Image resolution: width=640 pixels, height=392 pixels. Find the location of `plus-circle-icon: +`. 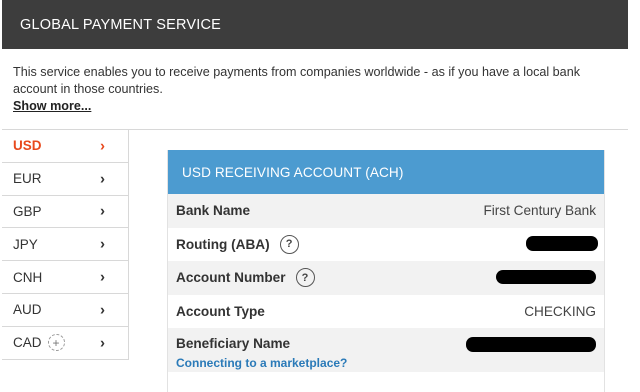

plus-circle-icon: + is located at coordinates (56, 343).